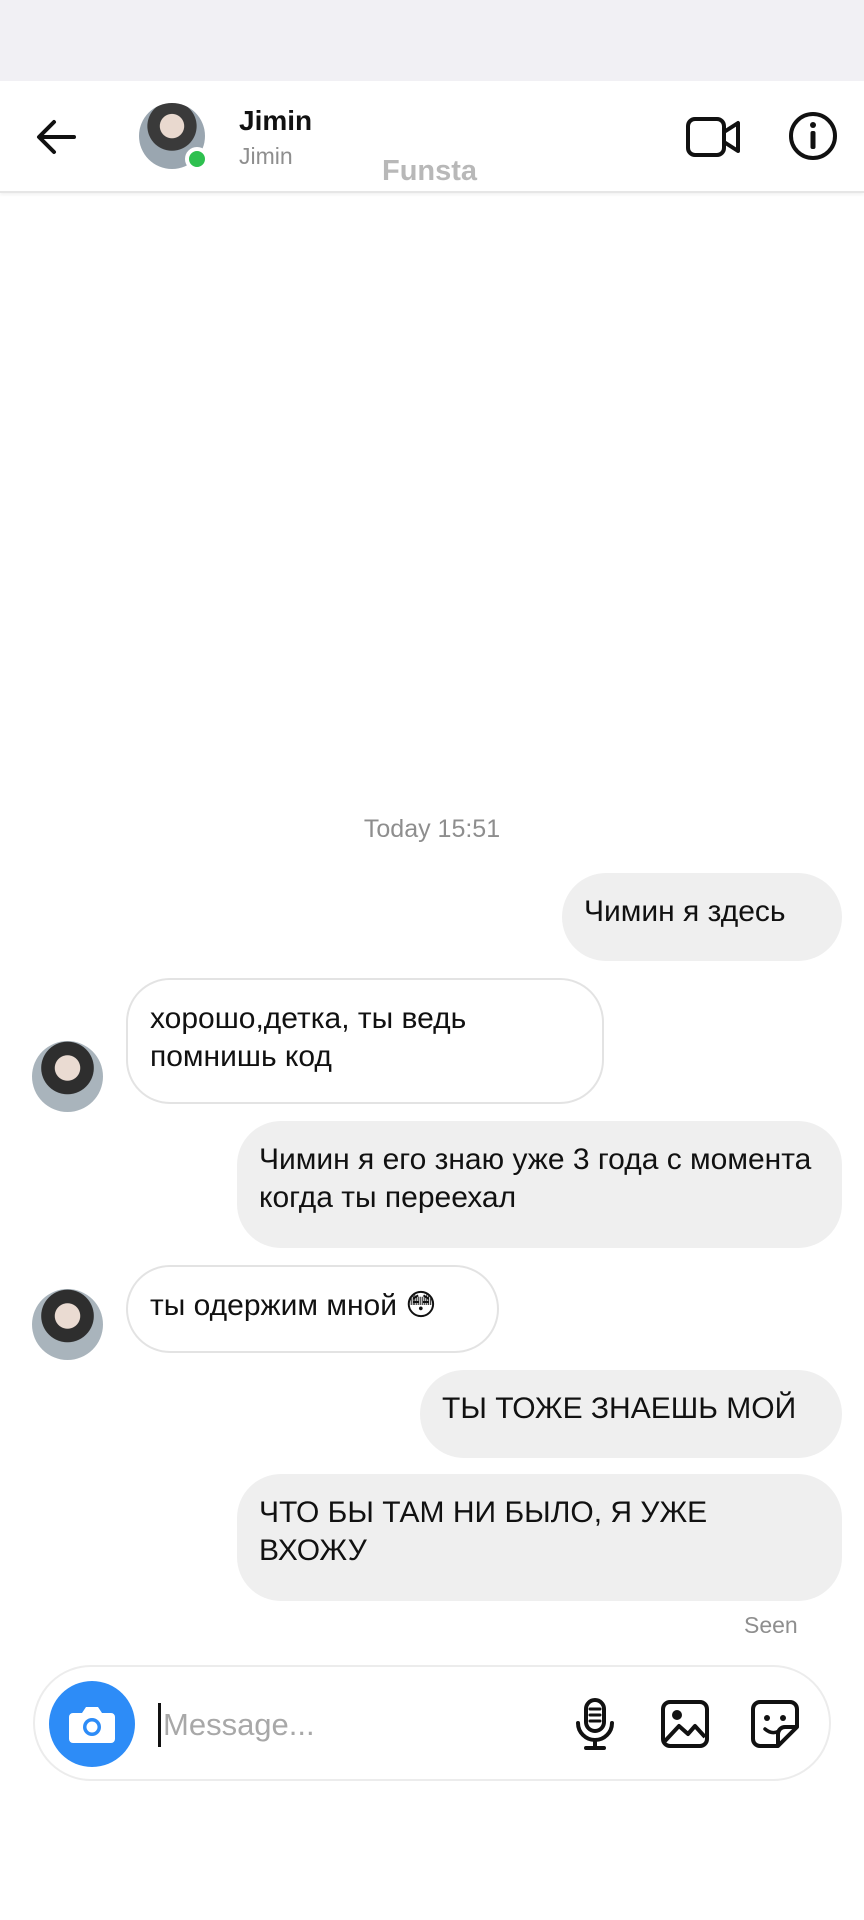  What do you see at coordinates (275, 121) in the screenshot?
I see `contact-name: Jimin` at bounding box center [275, 121].